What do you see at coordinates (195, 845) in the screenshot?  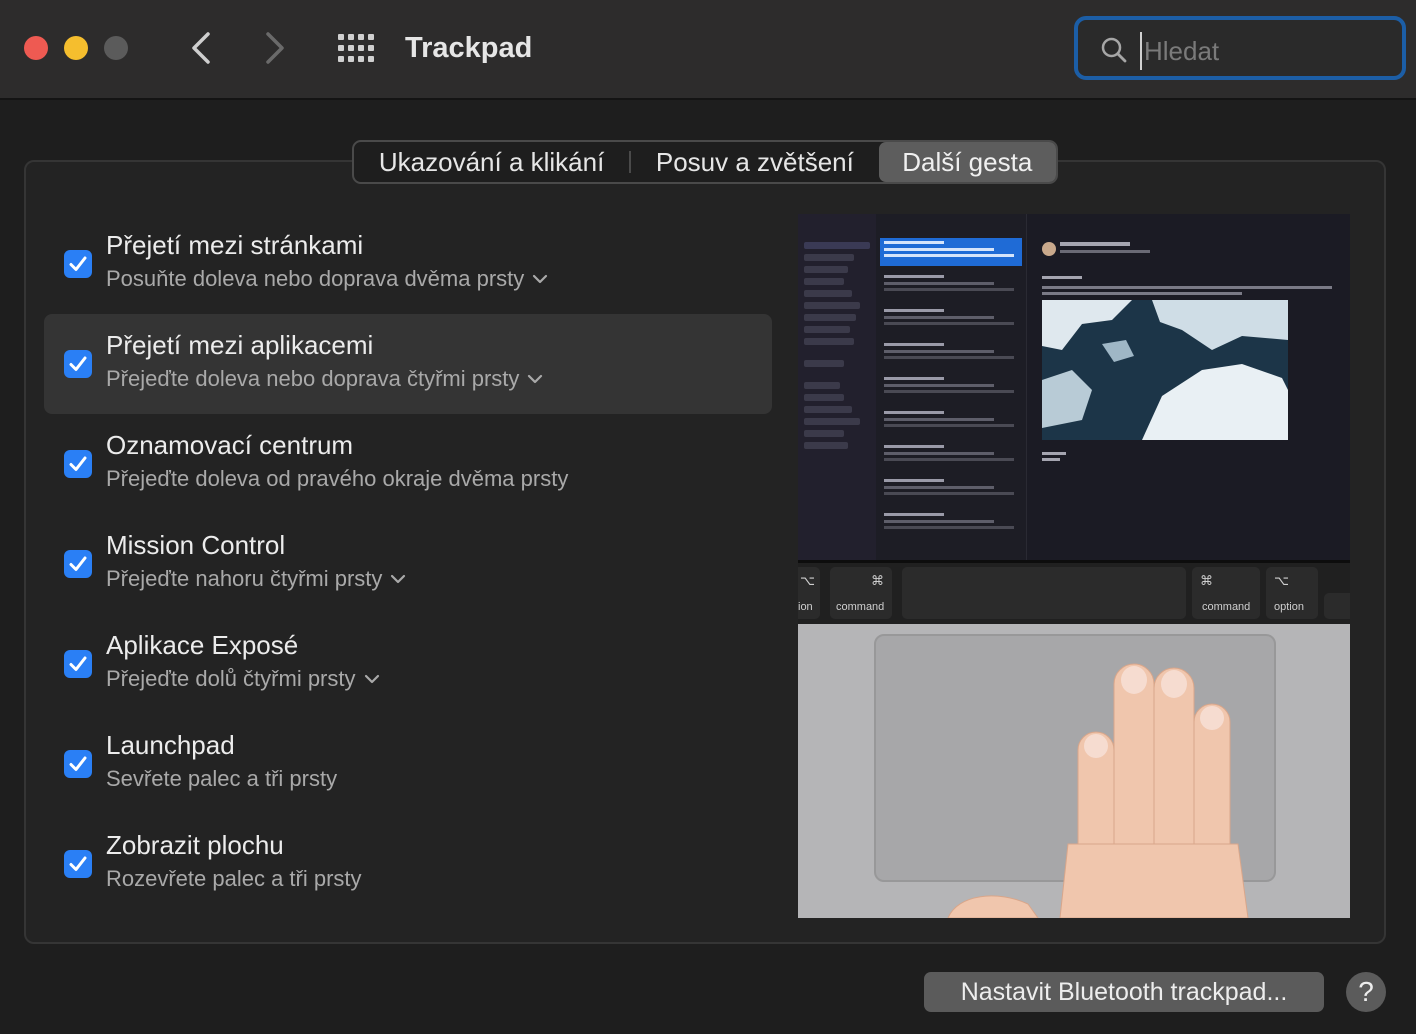 I see `gesture-title: Zobrazit plochu` at bounding box center [195, 845].